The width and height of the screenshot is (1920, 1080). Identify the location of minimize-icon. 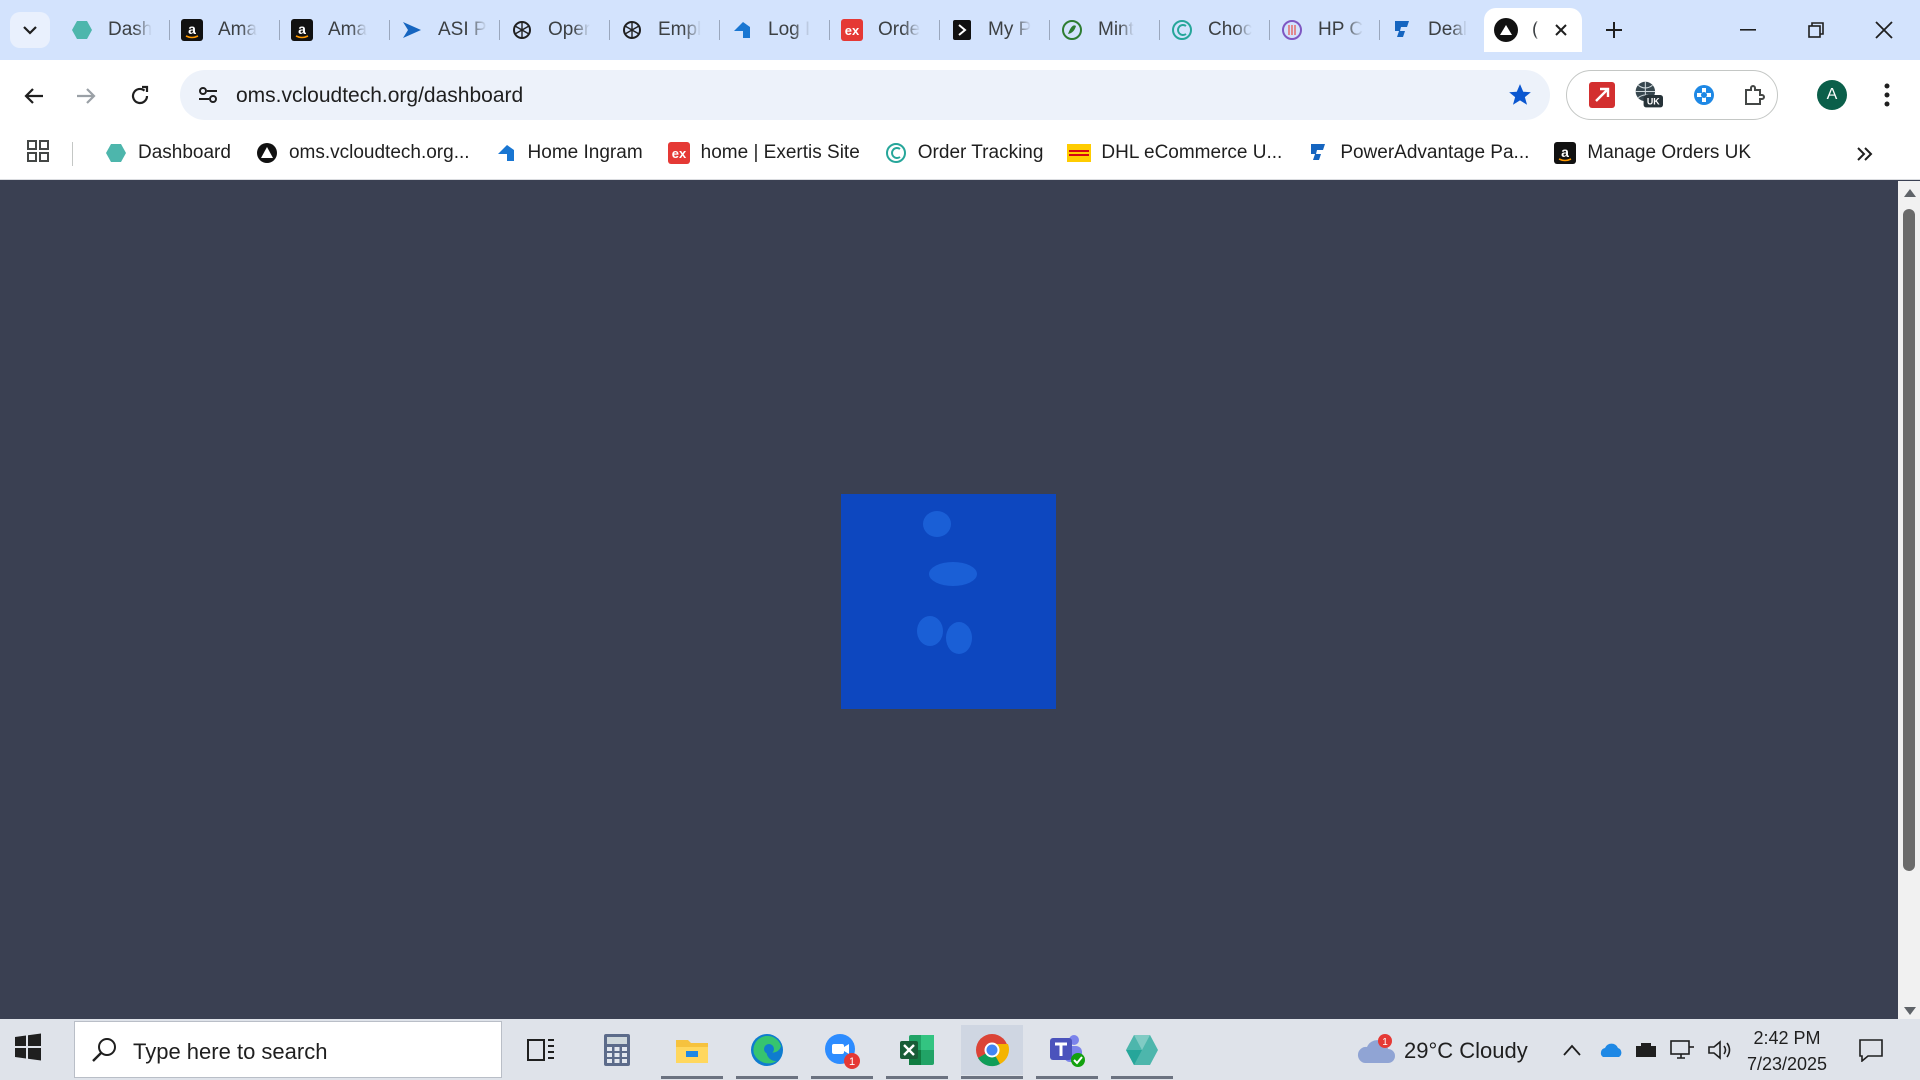
(1748, 30).